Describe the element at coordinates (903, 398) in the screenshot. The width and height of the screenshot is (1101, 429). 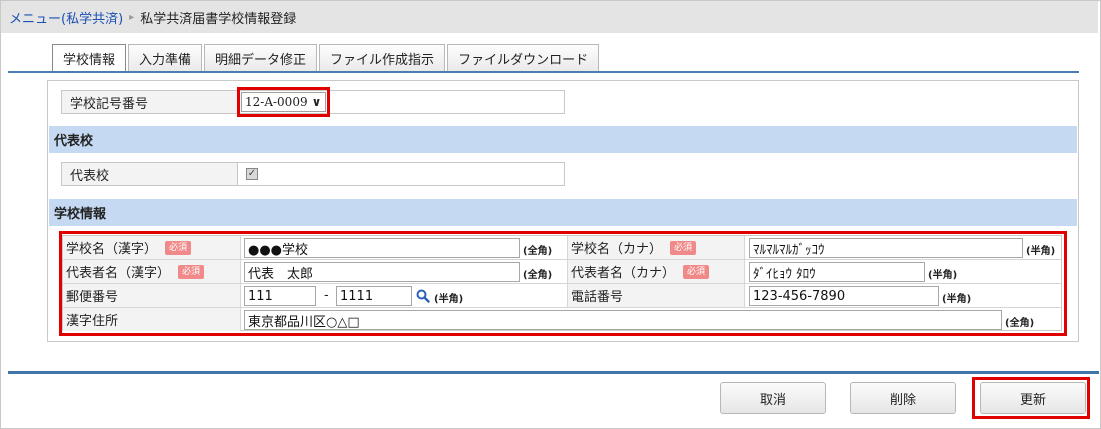
I see `delete-button: 削除` at that location.